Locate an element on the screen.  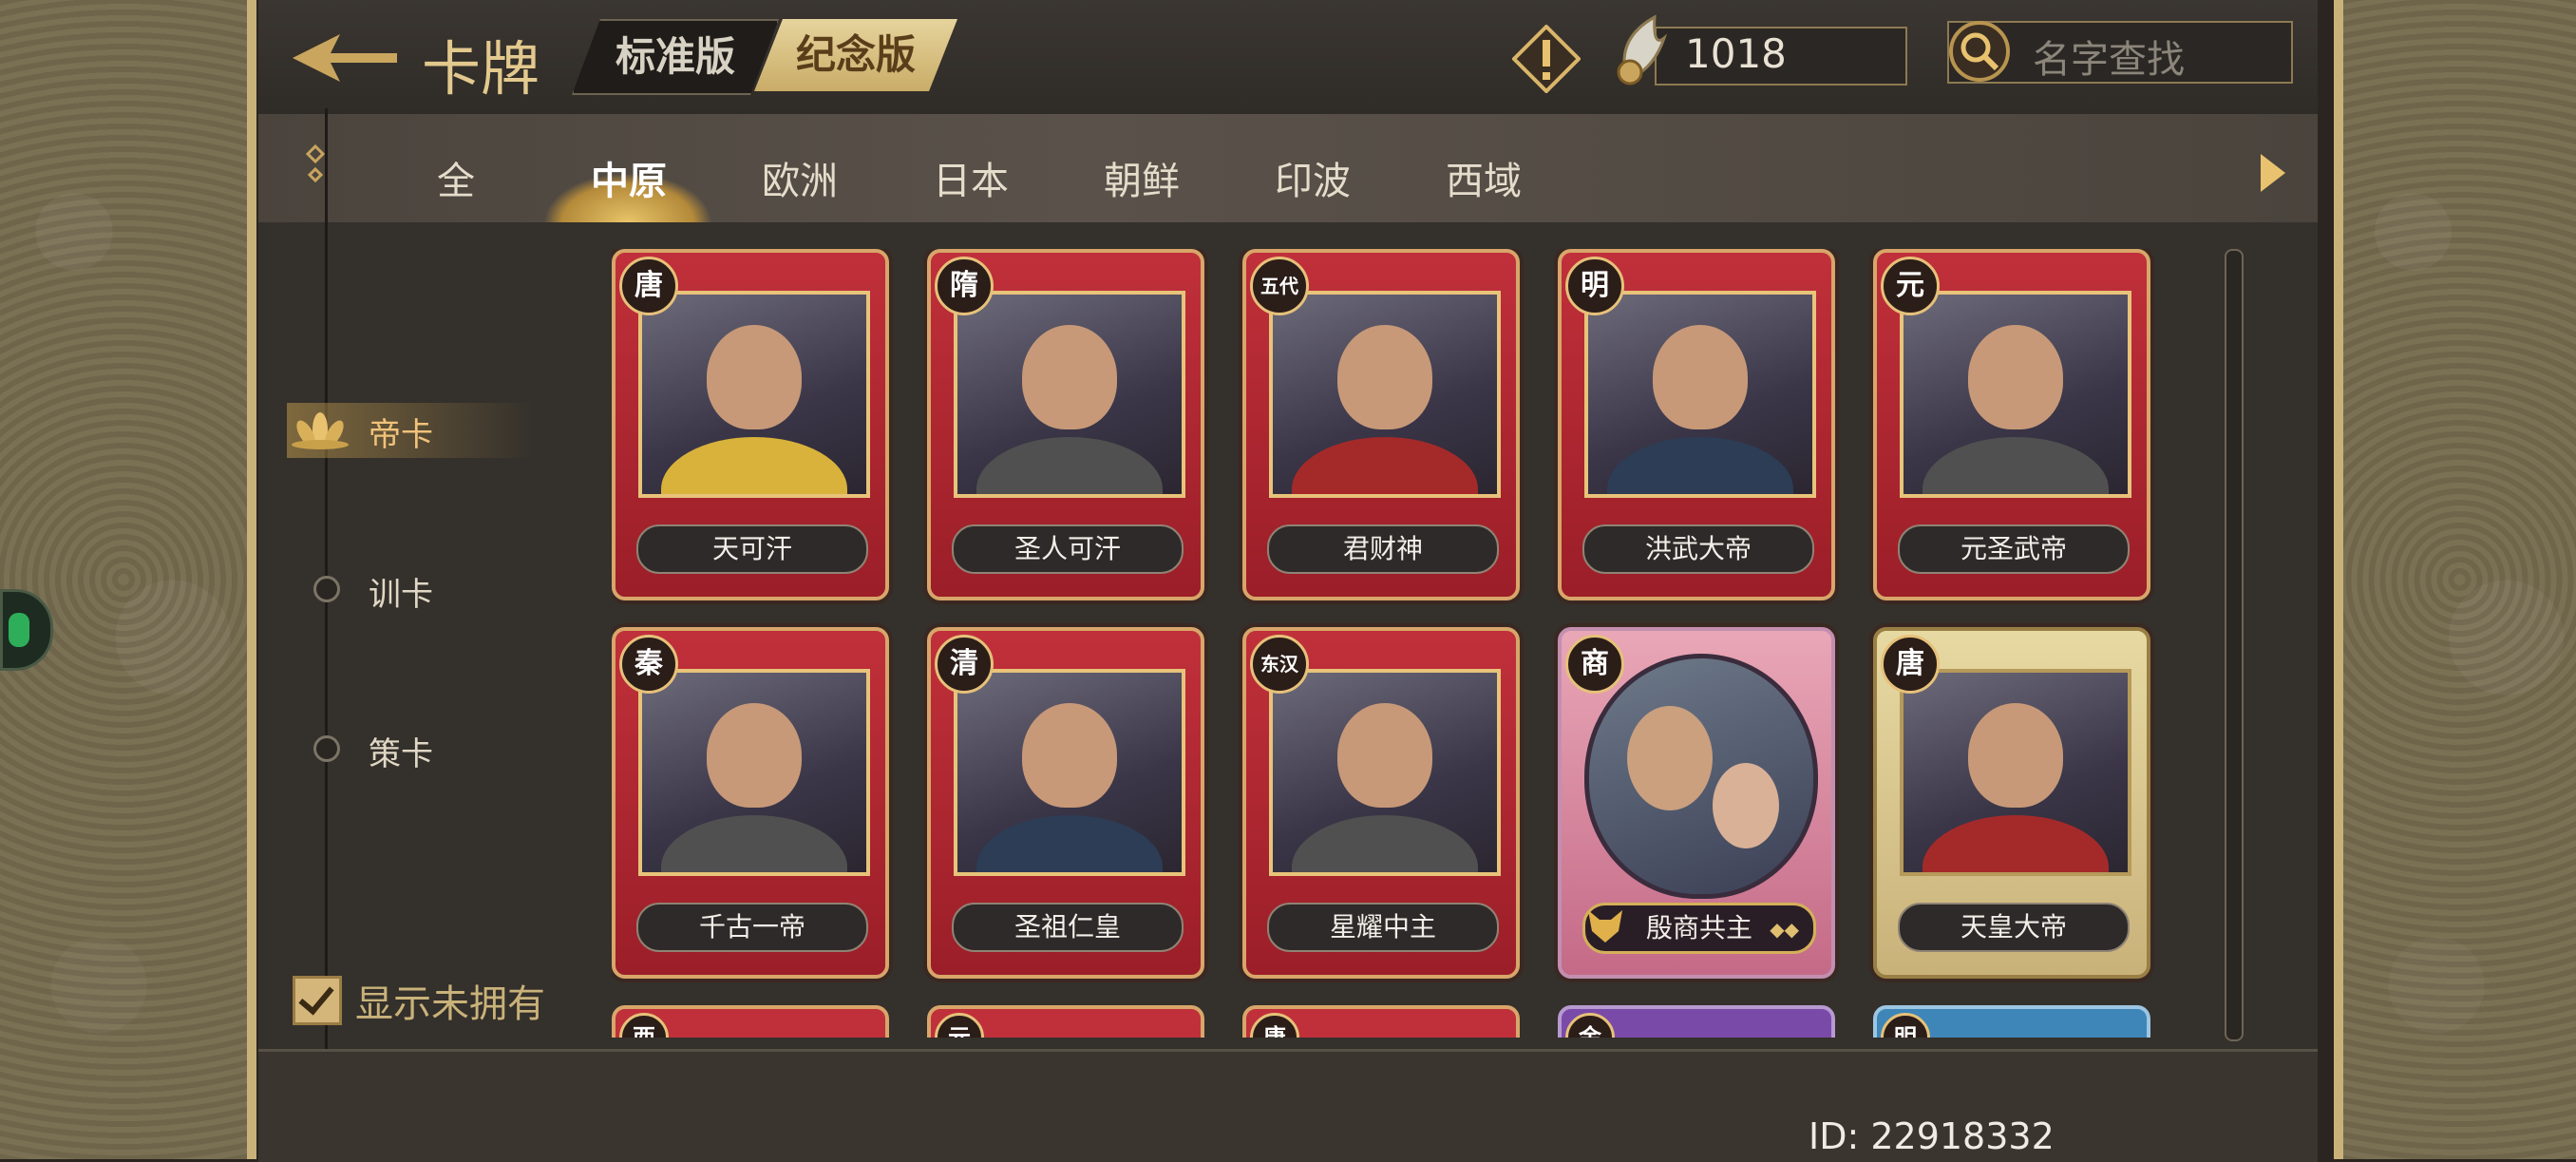
card-name: 星耀中主 is located at coordinates (1383, 927).